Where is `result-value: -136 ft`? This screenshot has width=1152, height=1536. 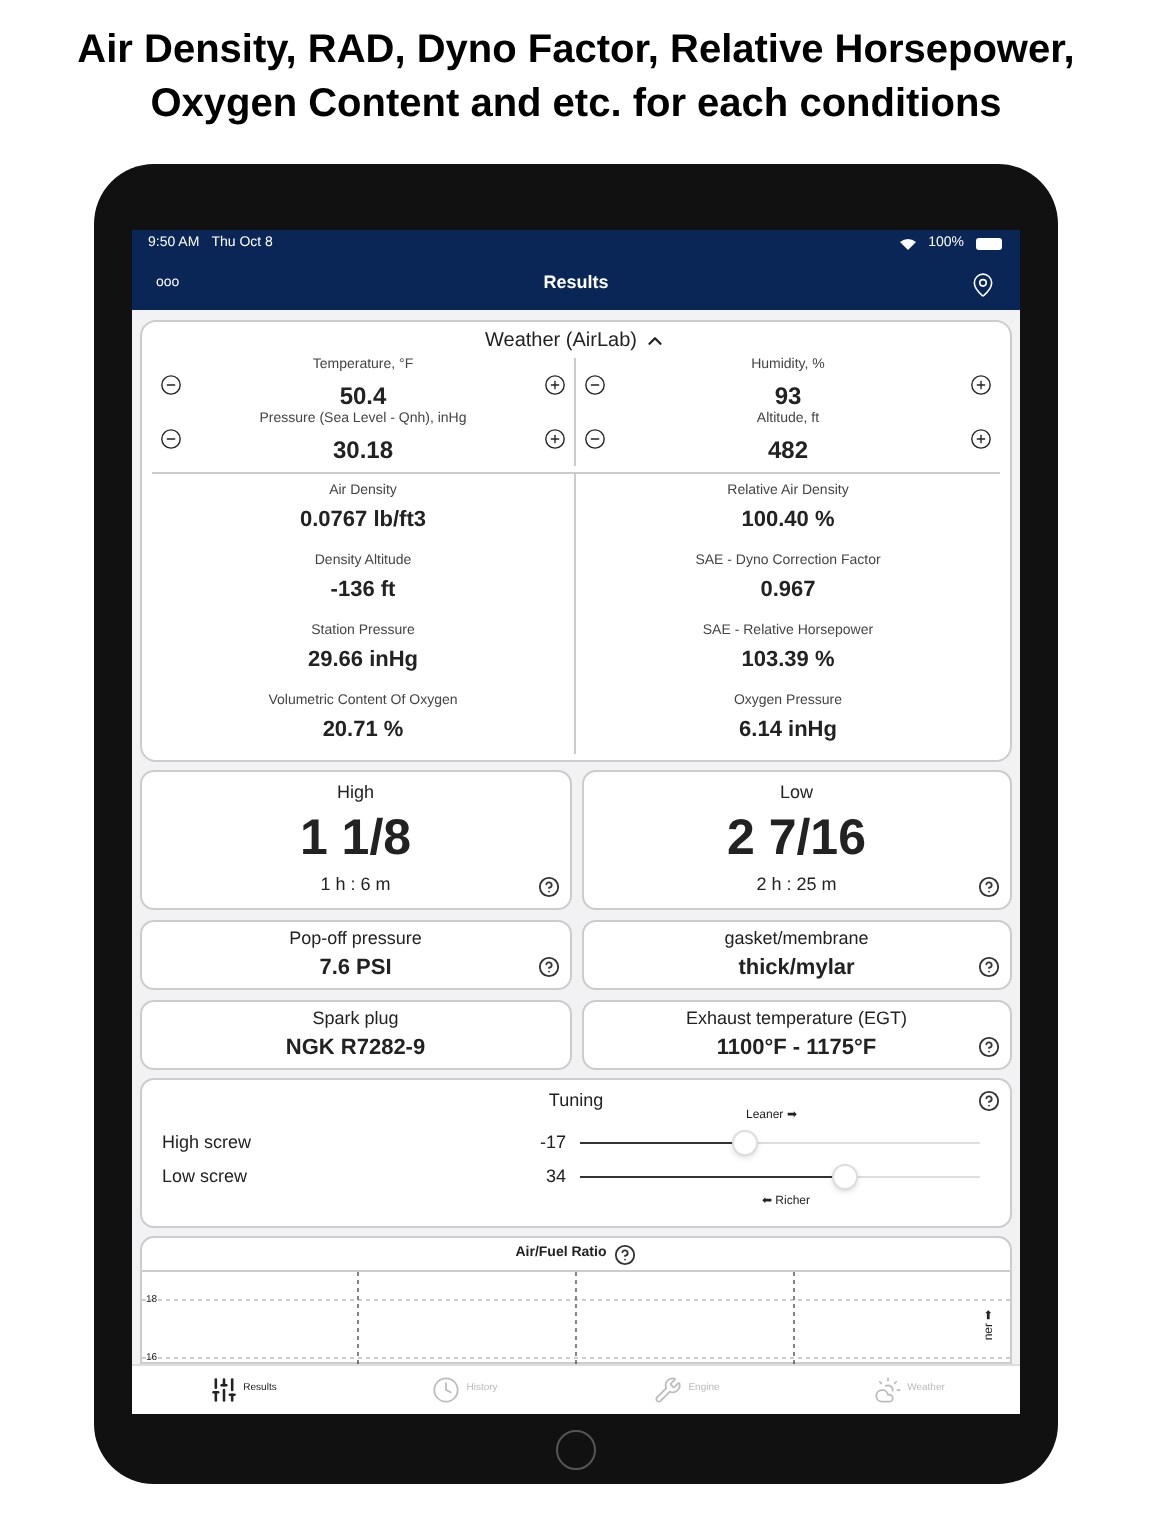 result-value: -136 ft is located at coordinates (363, 590).